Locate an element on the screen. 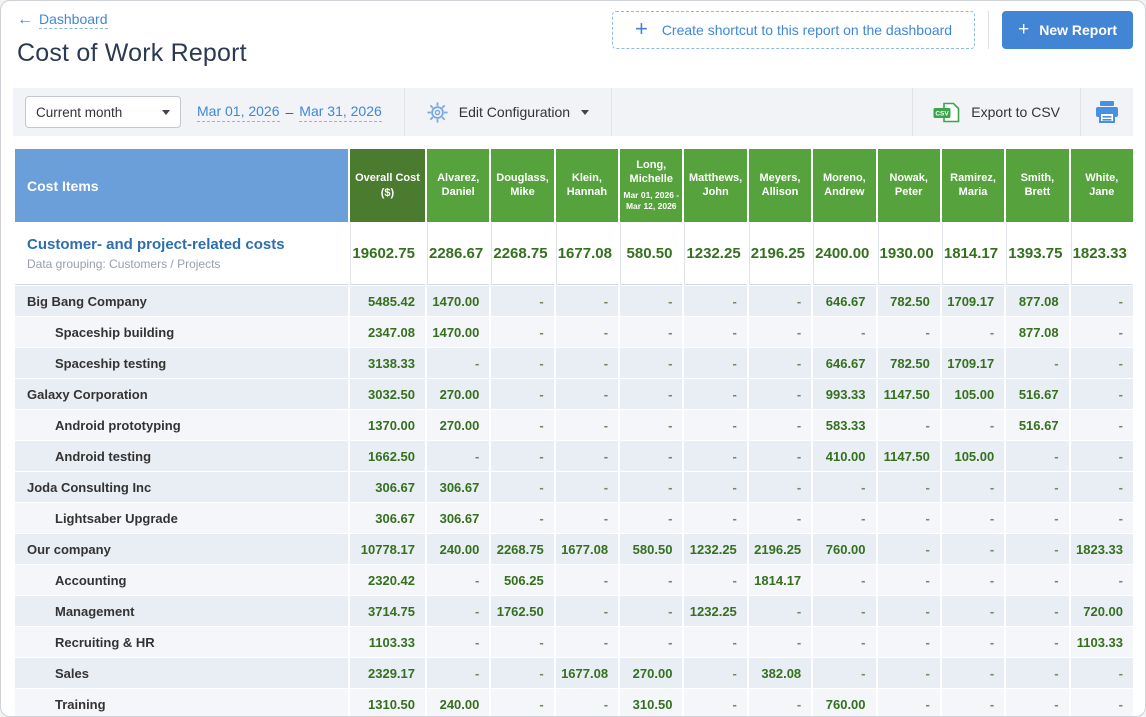  cost-item-label: Our company is located at coordinates (181, 549).